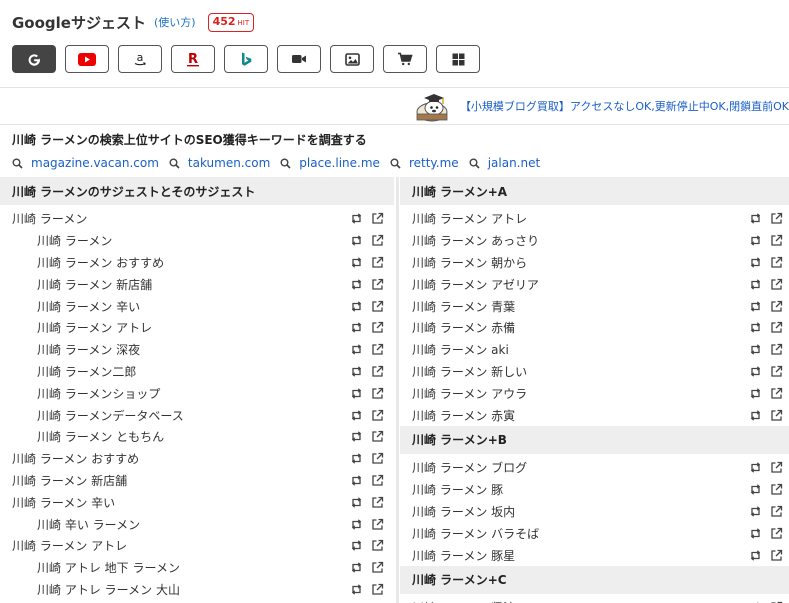 This screenshot has height=603, width=789. Describe the element at coordinates (580, 467) in the screenshot. I see `suggest-keyword: 川崎 ラーメン ブログ` at that location.